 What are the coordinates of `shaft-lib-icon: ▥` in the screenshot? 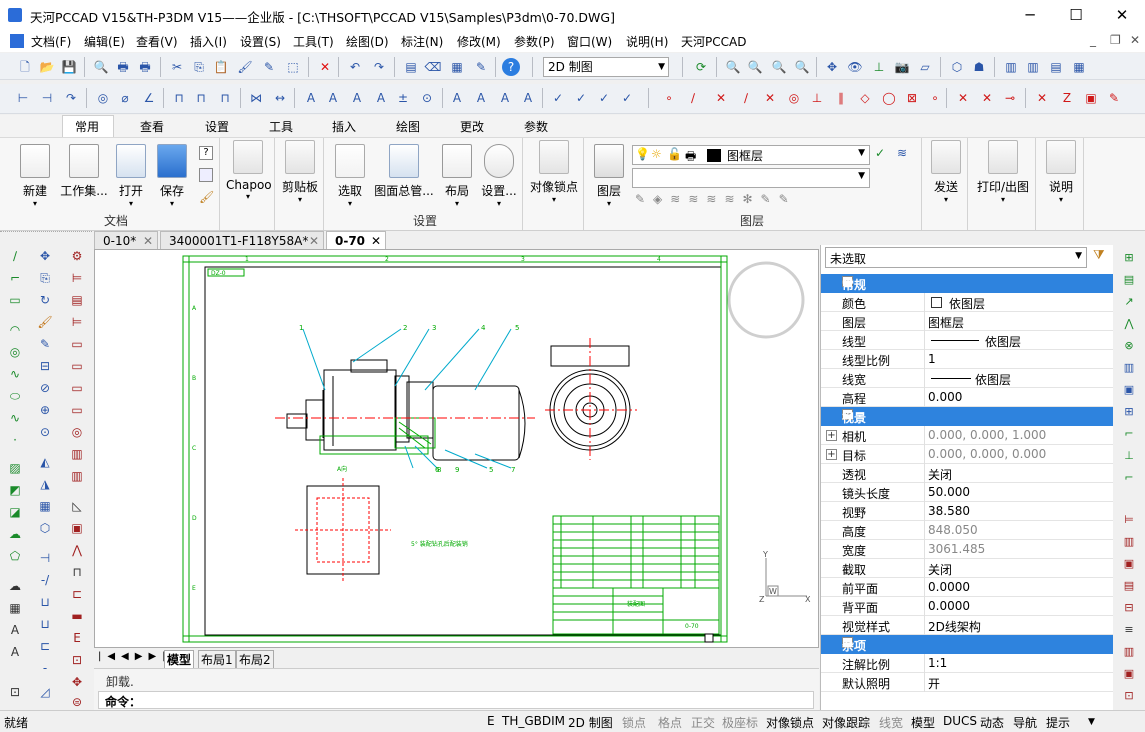 It's located at (77, 476).